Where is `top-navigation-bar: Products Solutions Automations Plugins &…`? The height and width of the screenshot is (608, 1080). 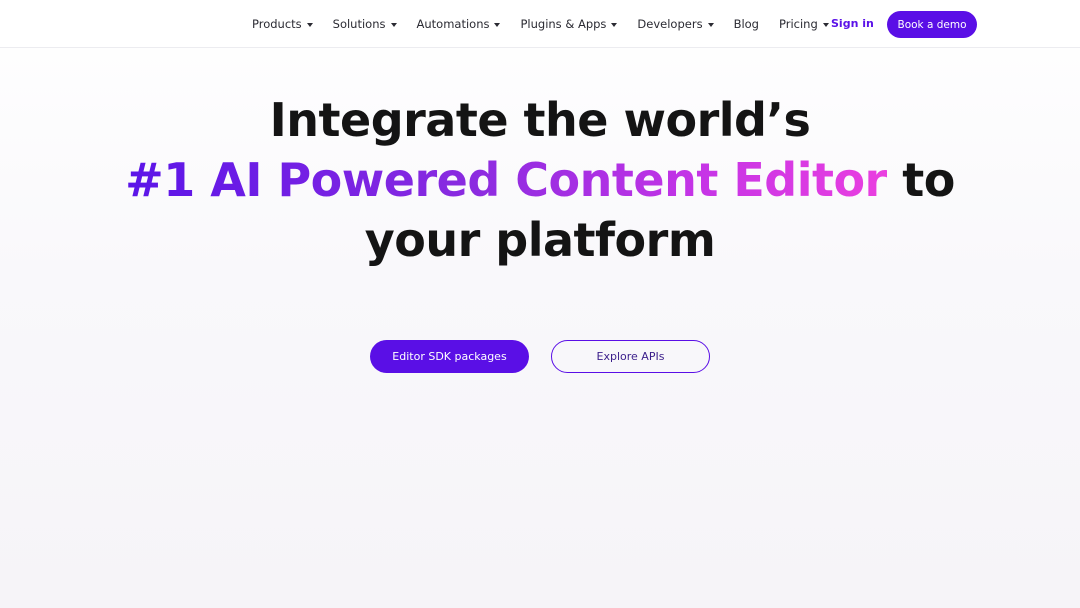
top-navigation-bar: Products Solutions Automations Plugins &… is located at coordinates (540, 24).